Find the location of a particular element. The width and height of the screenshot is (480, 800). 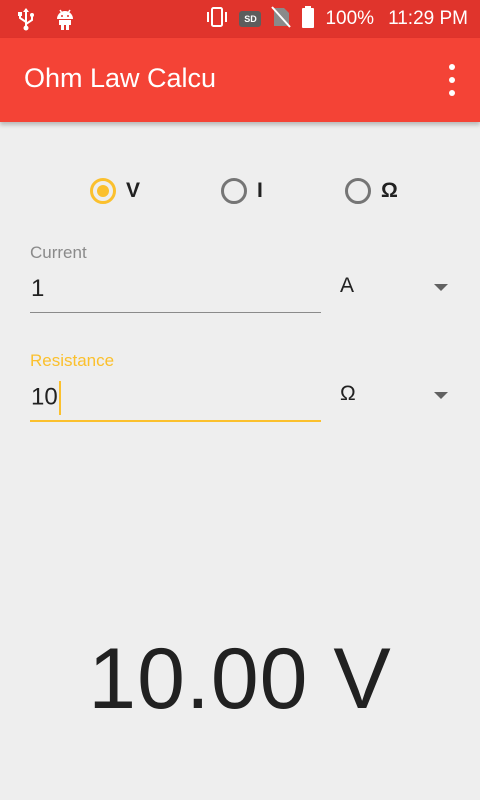

android-icon is located at coordinates (65, 21).